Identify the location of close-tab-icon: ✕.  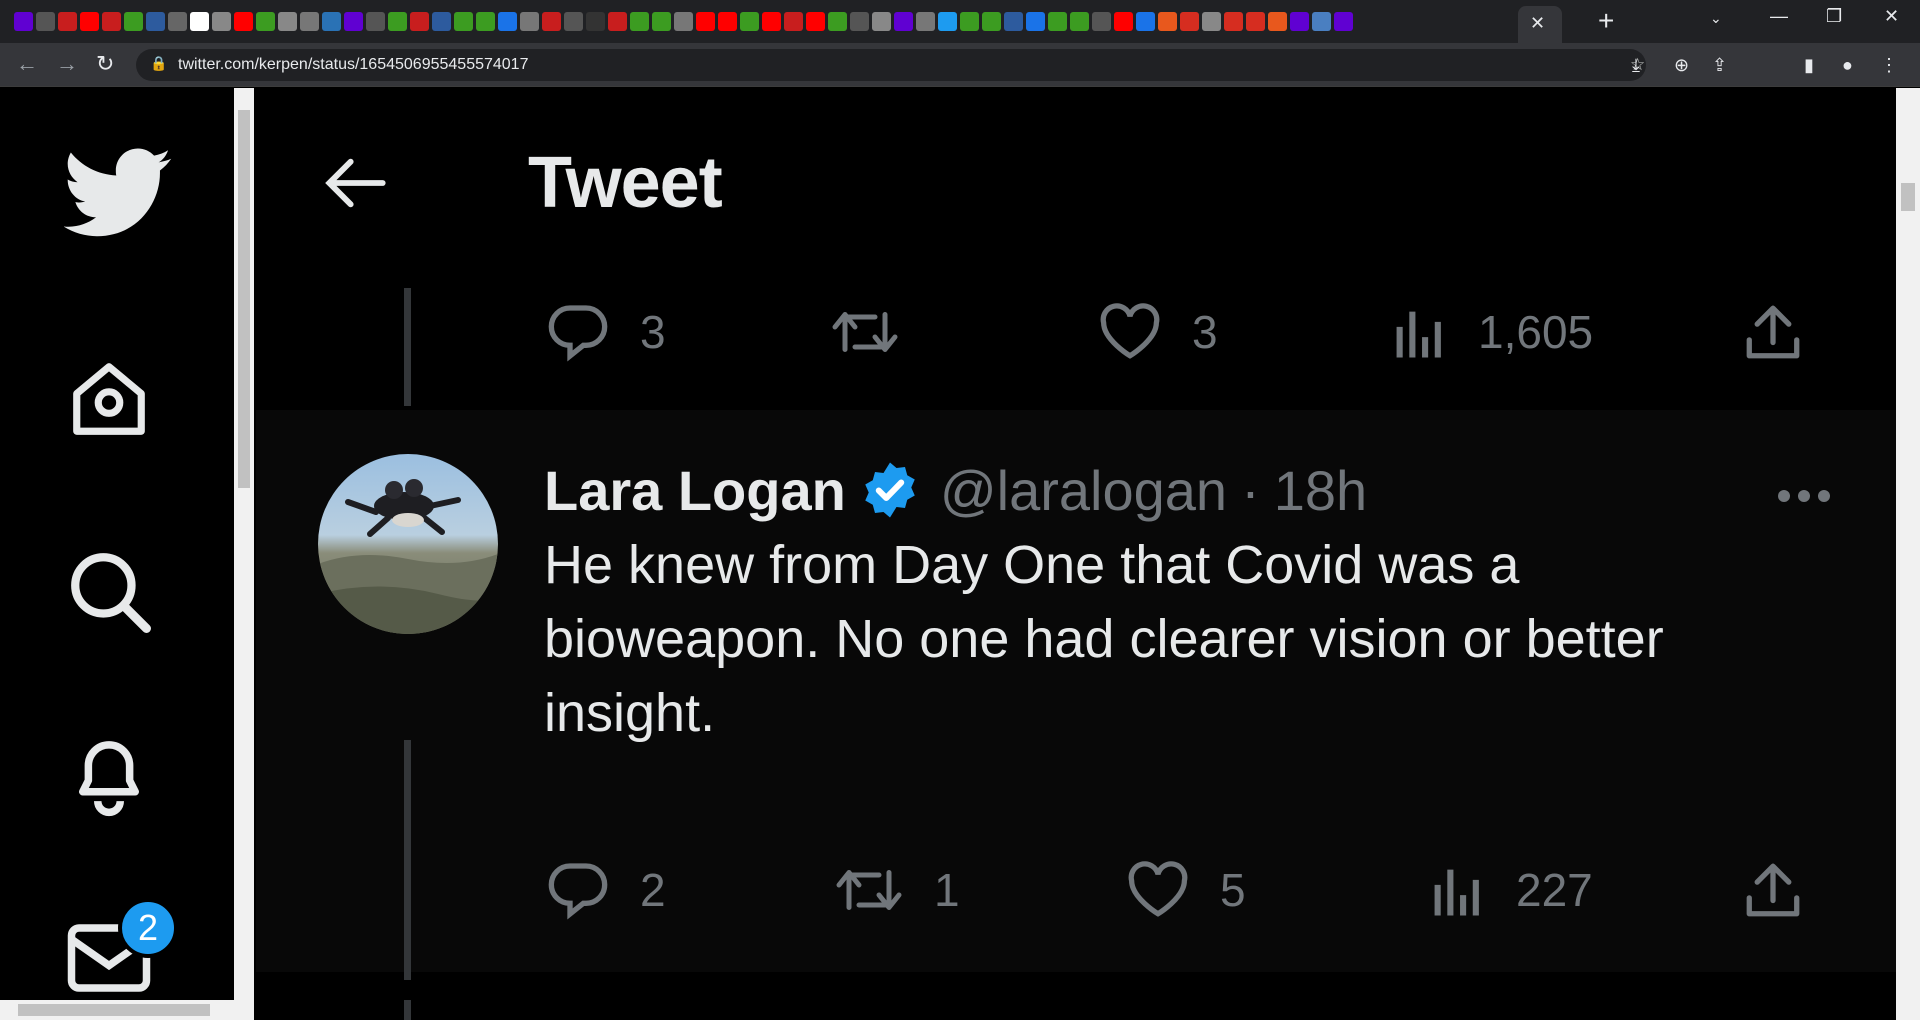
(1537, 23).